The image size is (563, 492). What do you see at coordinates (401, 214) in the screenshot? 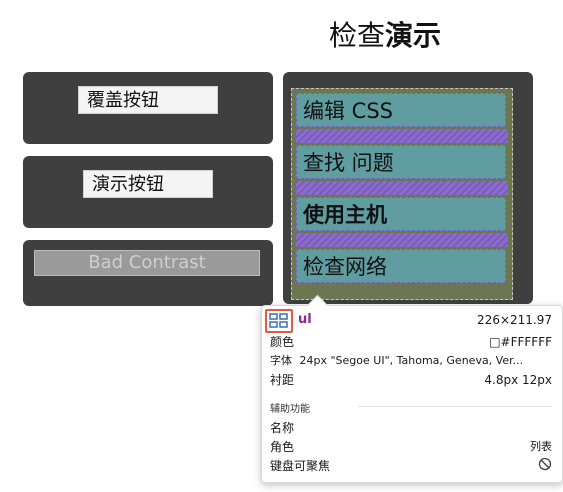
I see `list-item: 使用主机` at bounding box center [401, 214].